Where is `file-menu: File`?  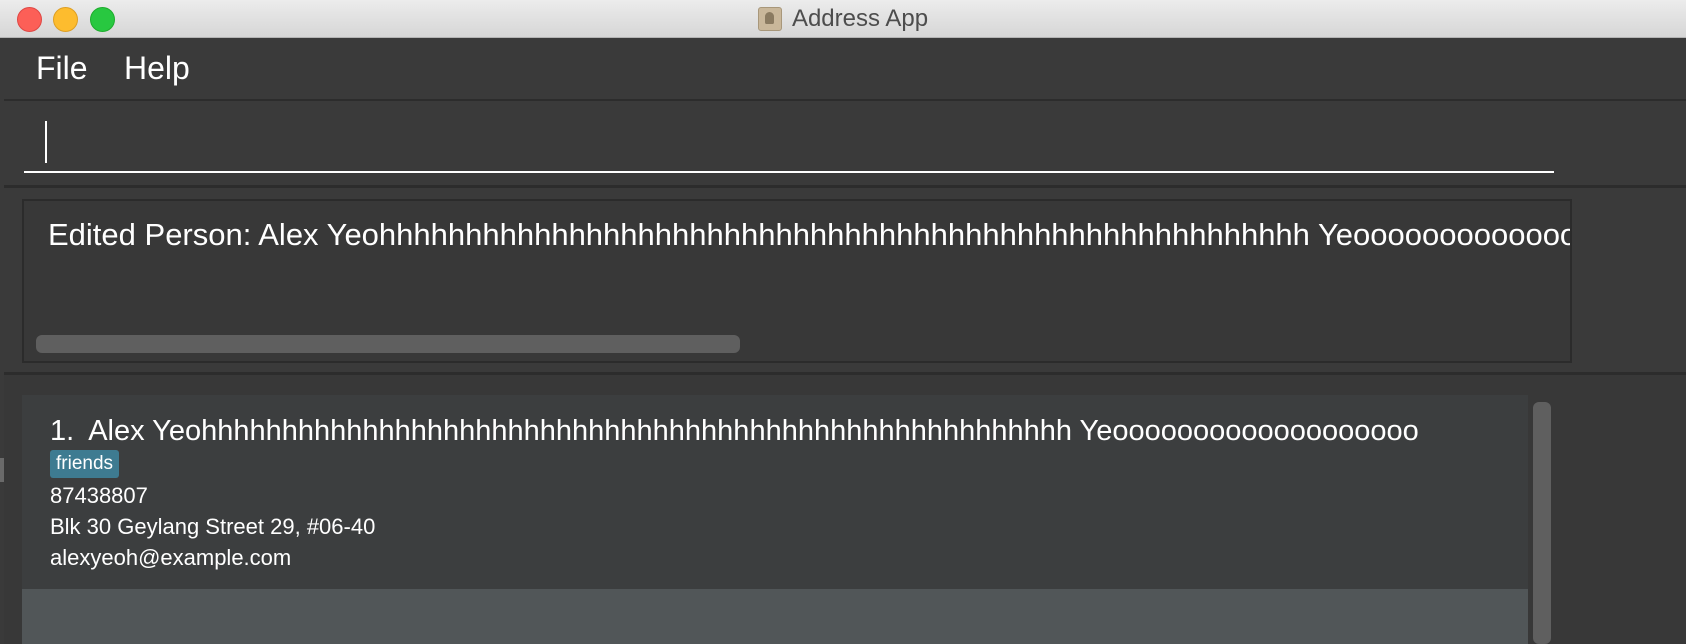 file-menu: File is located at coordinates (62, 68).